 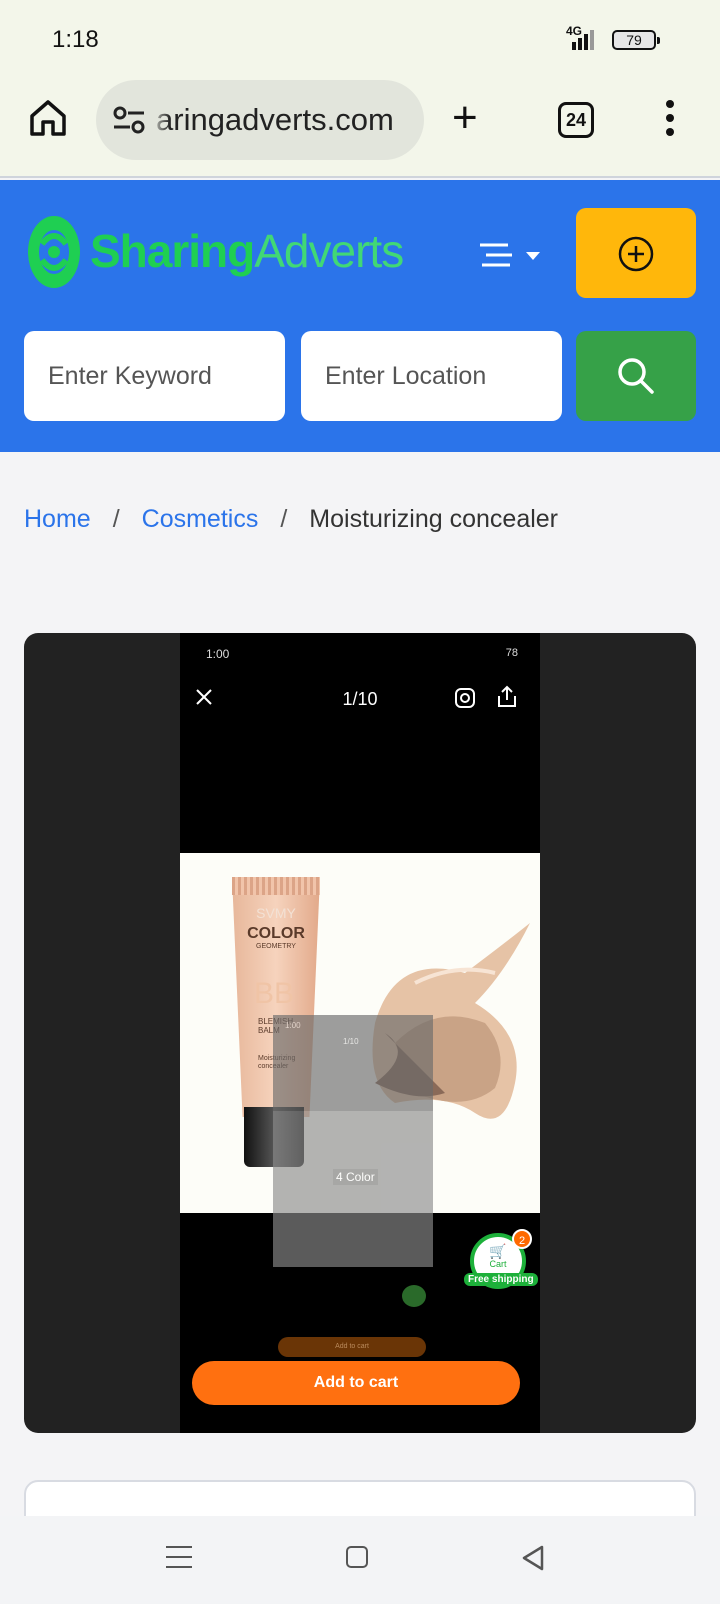 What do you see at coordinates (276, 933) in the screenshot?
I see `product-name: COLOR` at bounding box center [276, 933].